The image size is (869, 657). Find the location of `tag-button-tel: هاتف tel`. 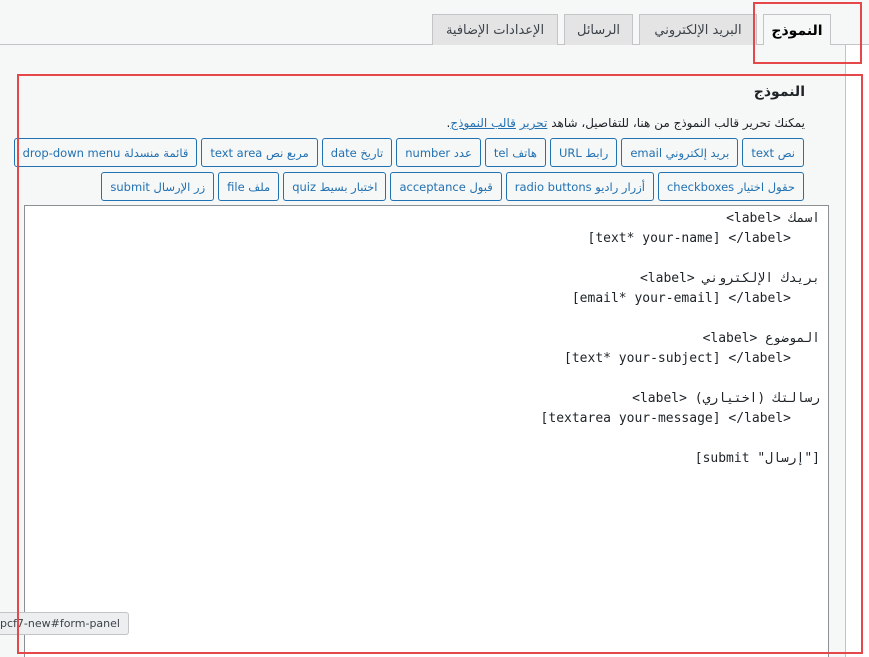

tag-button-tel: هاتف tel is located at coordinates (515, 152).